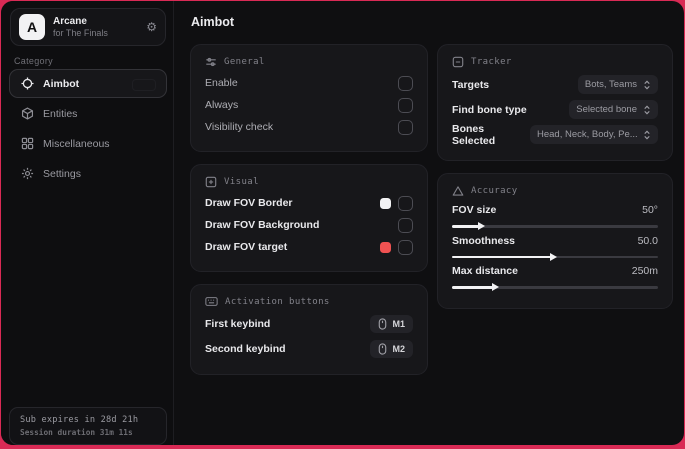 The image size is (685, 449). Describe the element at coordinates (70, 22) in the screenshot. I see `app-name: Arcane` at that location.